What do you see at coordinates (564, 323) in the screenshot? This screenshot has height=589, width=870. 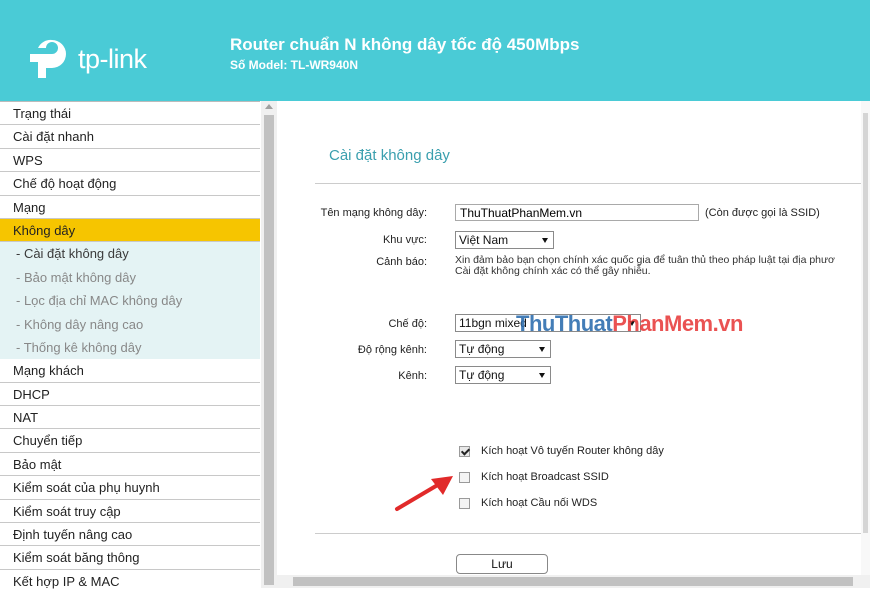 I see `watermark-part-a: ThuThuat` at bounding box center [564, 323].